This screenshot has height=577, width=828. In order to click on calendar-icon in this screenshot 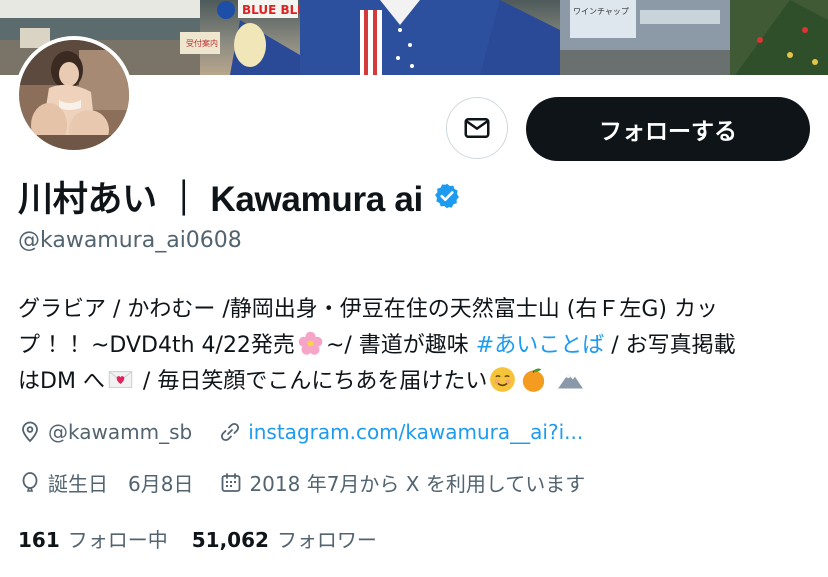, I will do `click(231, 482)`.